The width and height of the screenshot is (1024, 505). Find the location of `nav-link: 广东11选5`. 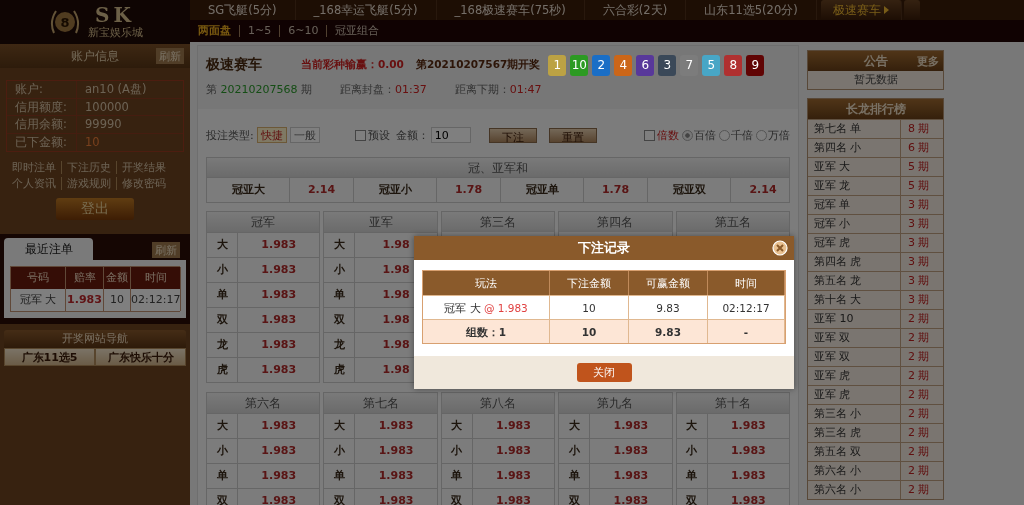

nav-link: 广东11选5 is located at coordinates (49, 357).